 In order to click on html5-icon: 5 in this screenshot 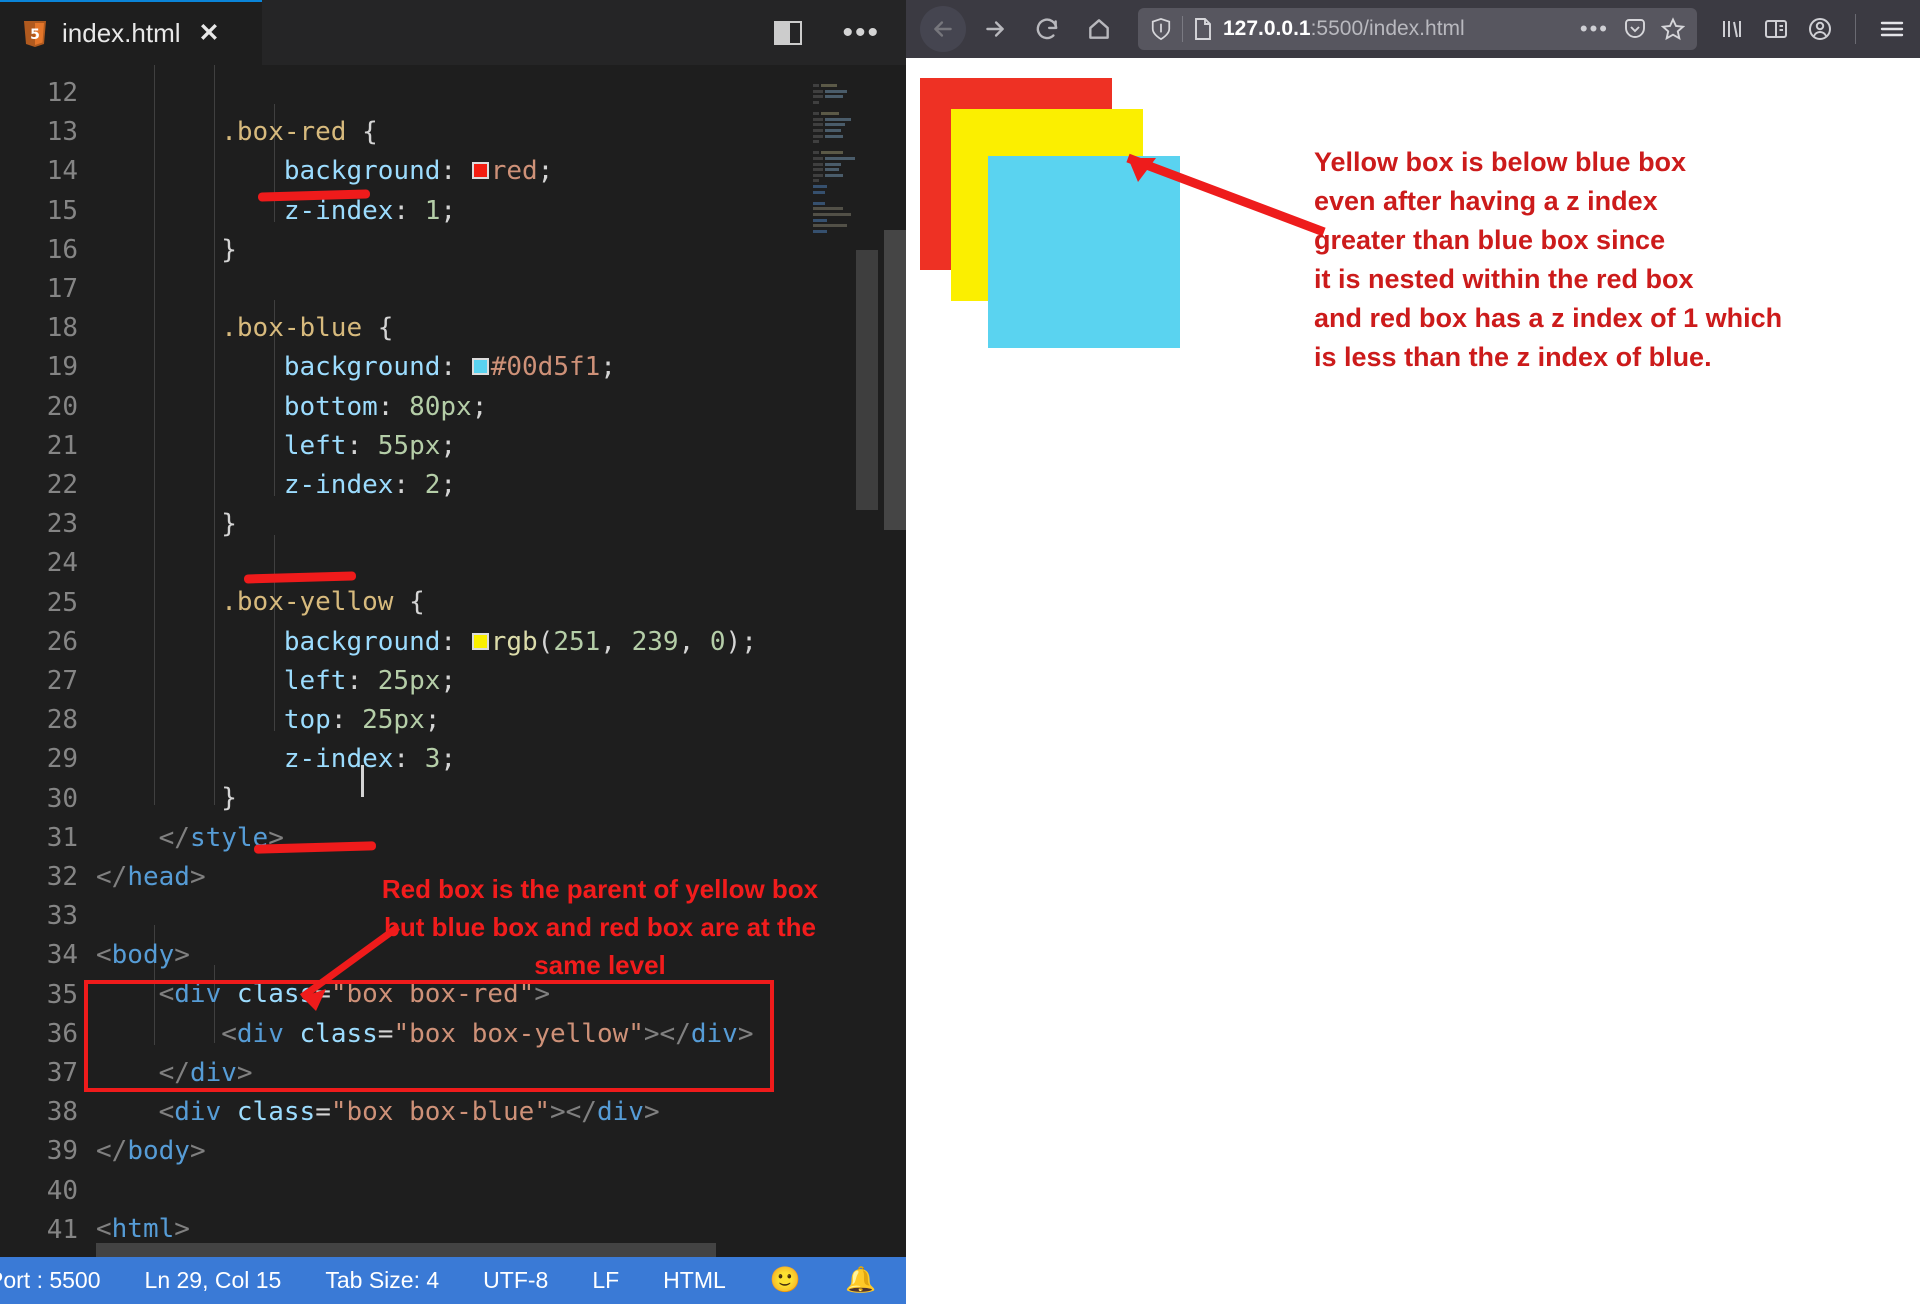, I will do `click(35, 34)`.